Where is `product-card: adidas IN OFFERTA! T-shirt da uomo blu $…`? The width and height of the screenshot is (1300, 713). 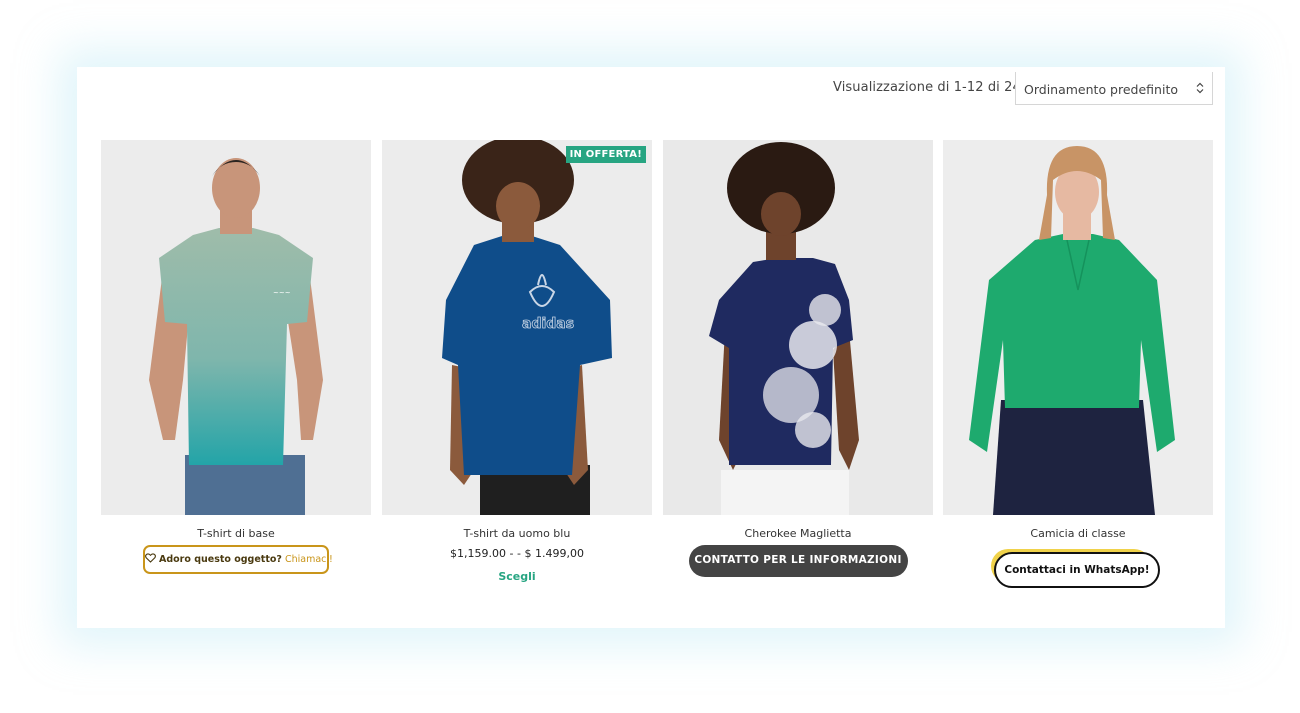 product-card: adidas IN OFFERTA! T-shirt da uomo blu $… is located at coordinates (517, 361).